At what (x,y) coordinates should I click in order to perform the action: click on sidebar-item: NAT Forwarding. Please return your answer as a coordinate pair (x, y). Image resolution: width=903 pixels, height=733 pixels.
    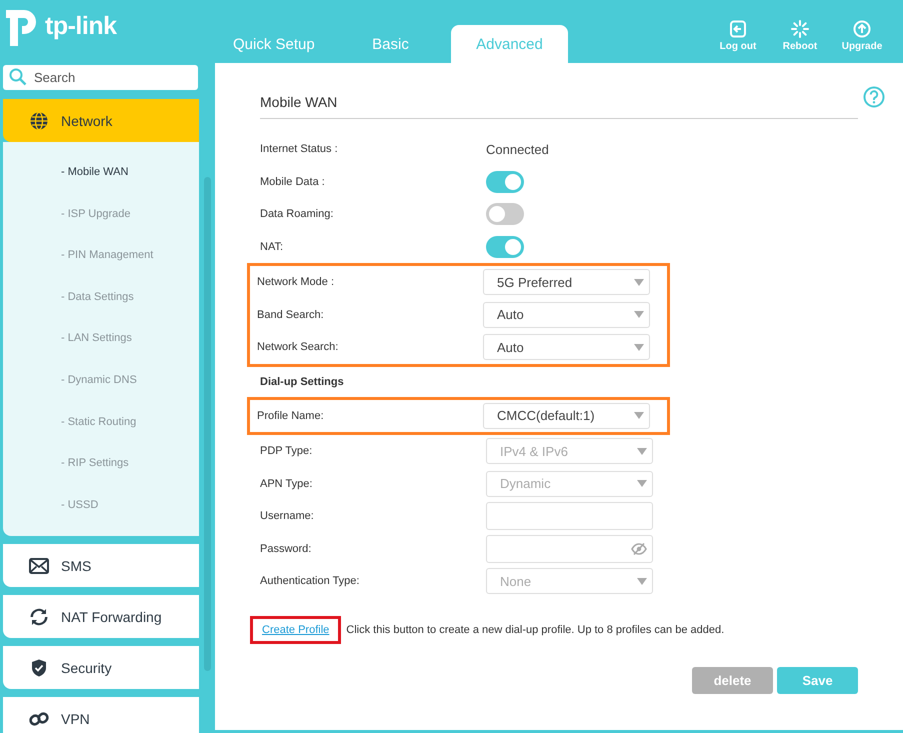
    Looking at the image, I should click on (101, 616).